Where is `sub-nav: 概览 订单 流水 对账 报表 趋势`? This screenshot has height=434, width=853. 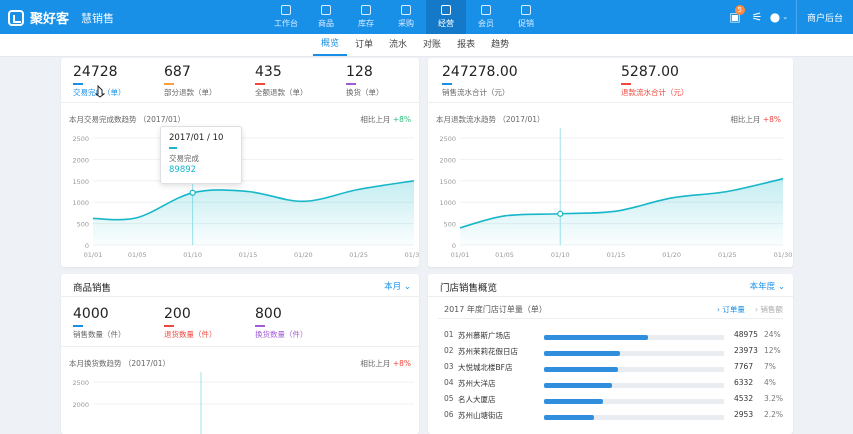 sub-nav: 概览 订单 流水 对账 报表 趋势 is located at coordinates (426, 45).